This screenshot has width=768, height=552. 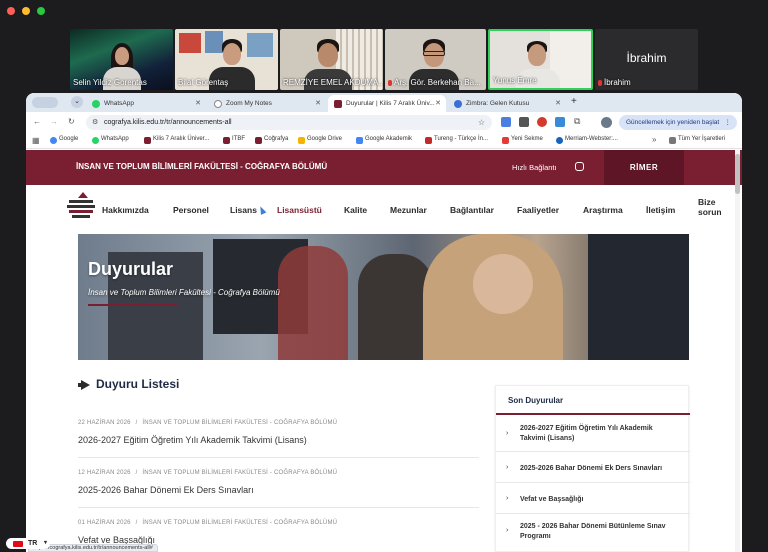 I want to click on maximize-window-icon, so click(x=41, y=11).